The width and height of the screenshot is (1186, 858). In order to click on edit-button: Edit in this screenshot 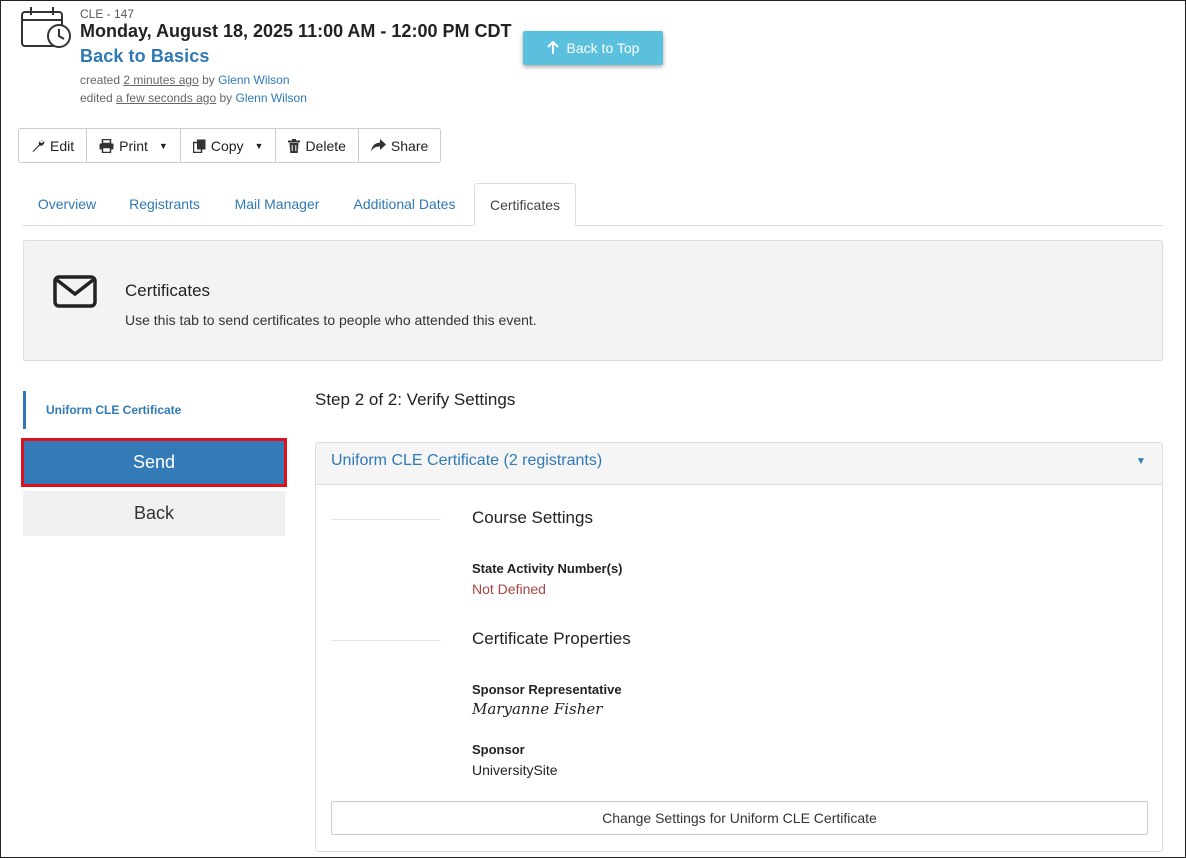, I will do `click(53, 145)`.